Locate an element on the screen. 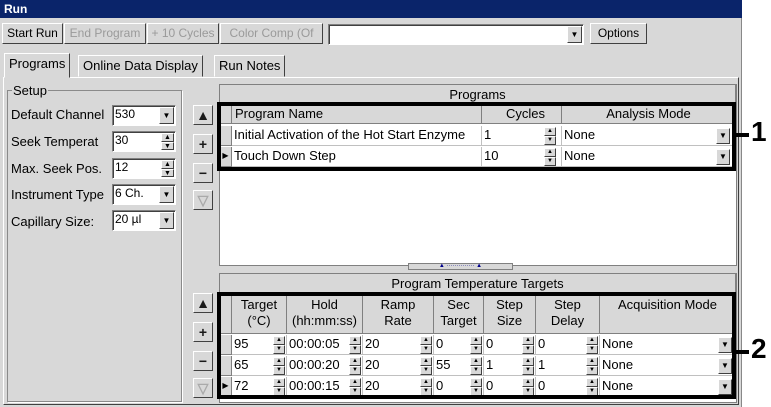 Image resolution: width=771 pixels, height=407 pixels. default-channel-label: Default Channel is located at coordinates (58, 114).